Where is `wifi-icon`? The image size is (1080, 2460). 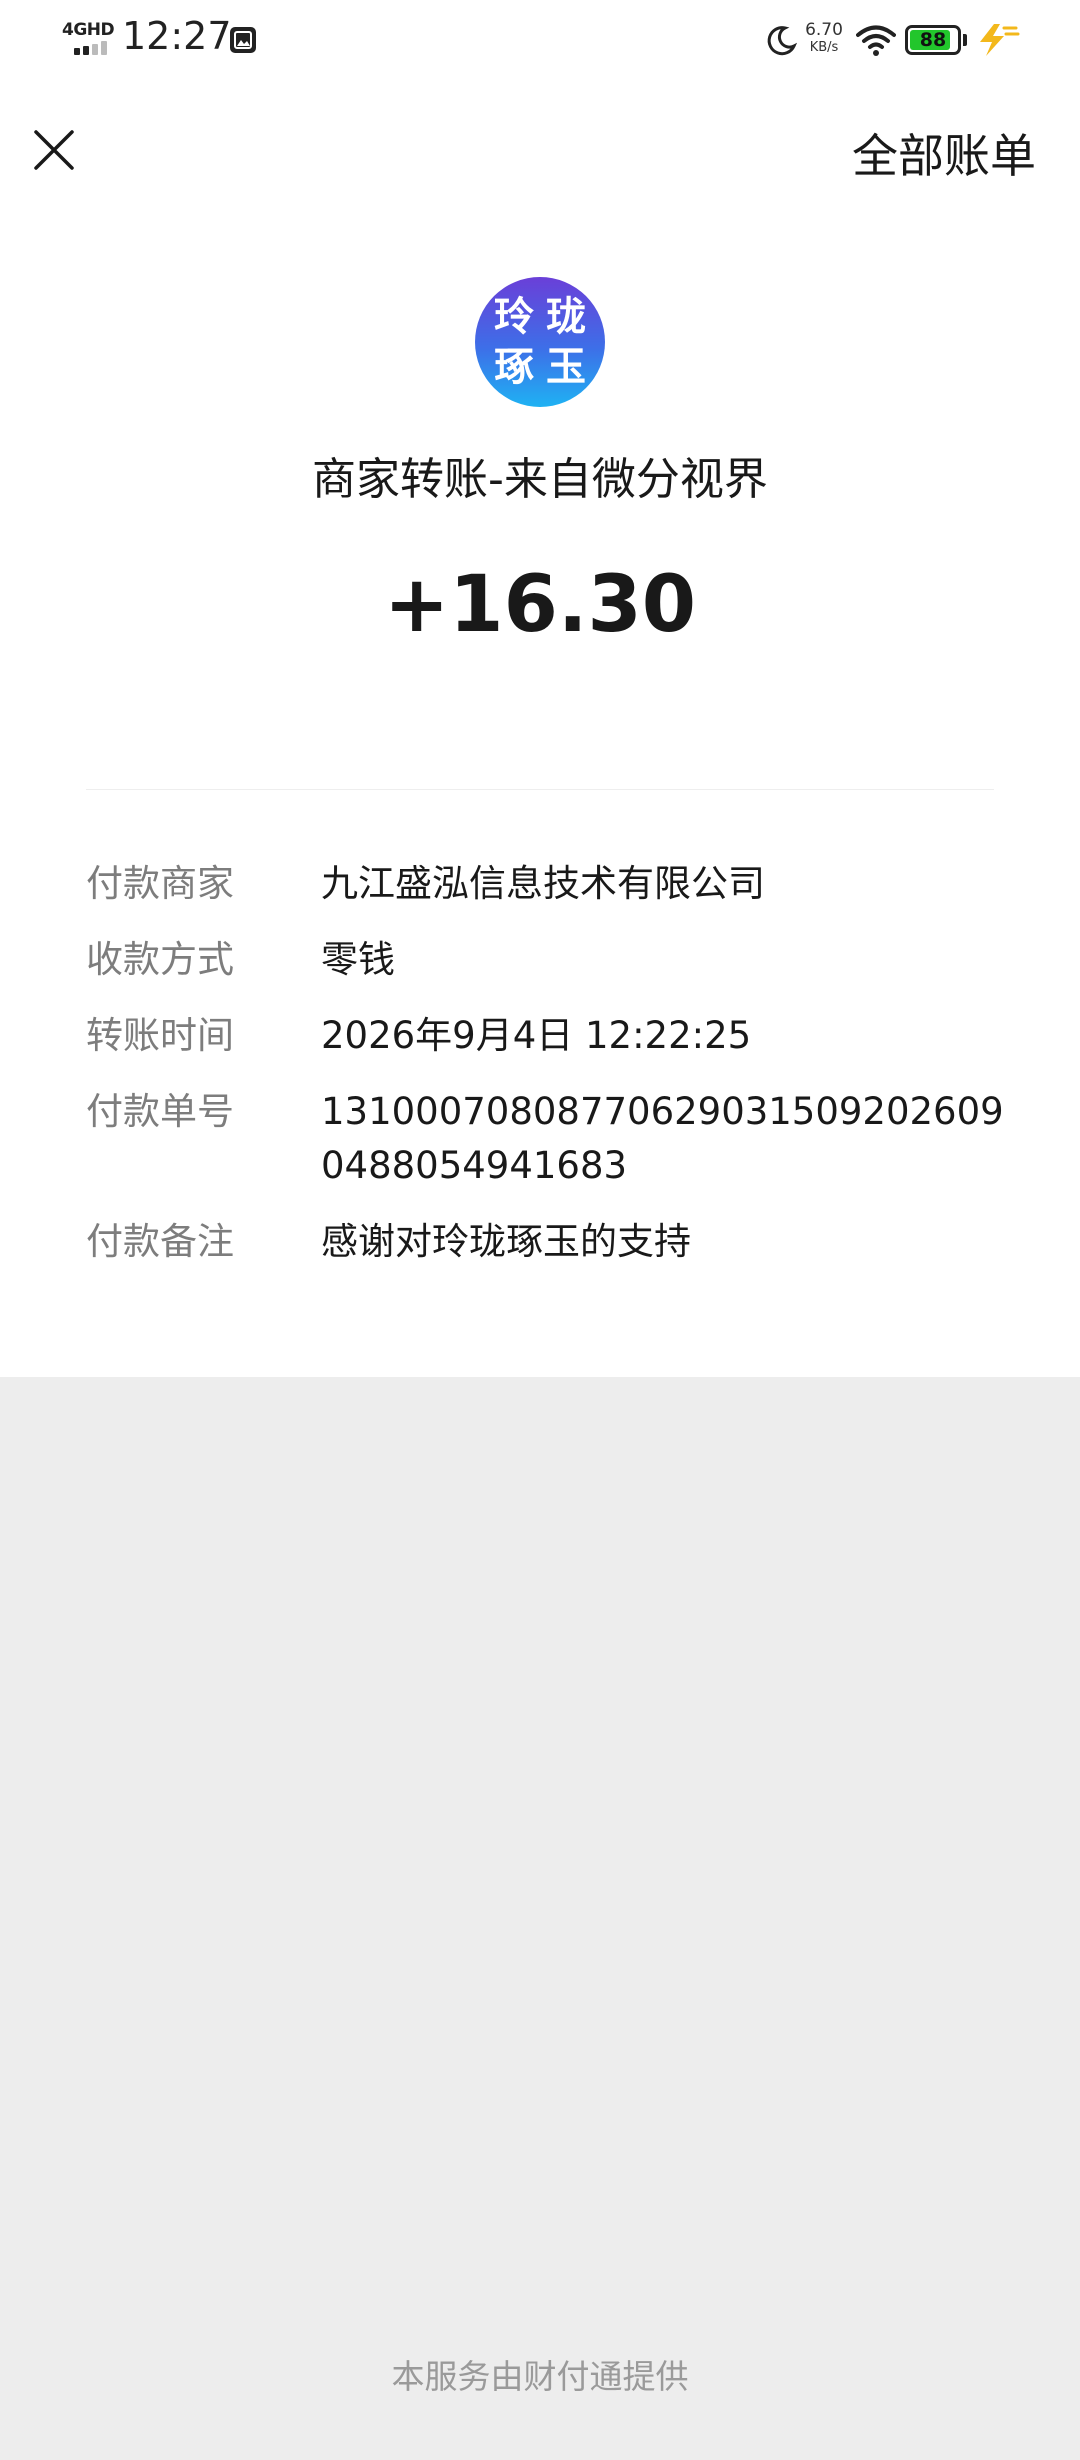 wifi-icon is located at coordinates (876, 40).